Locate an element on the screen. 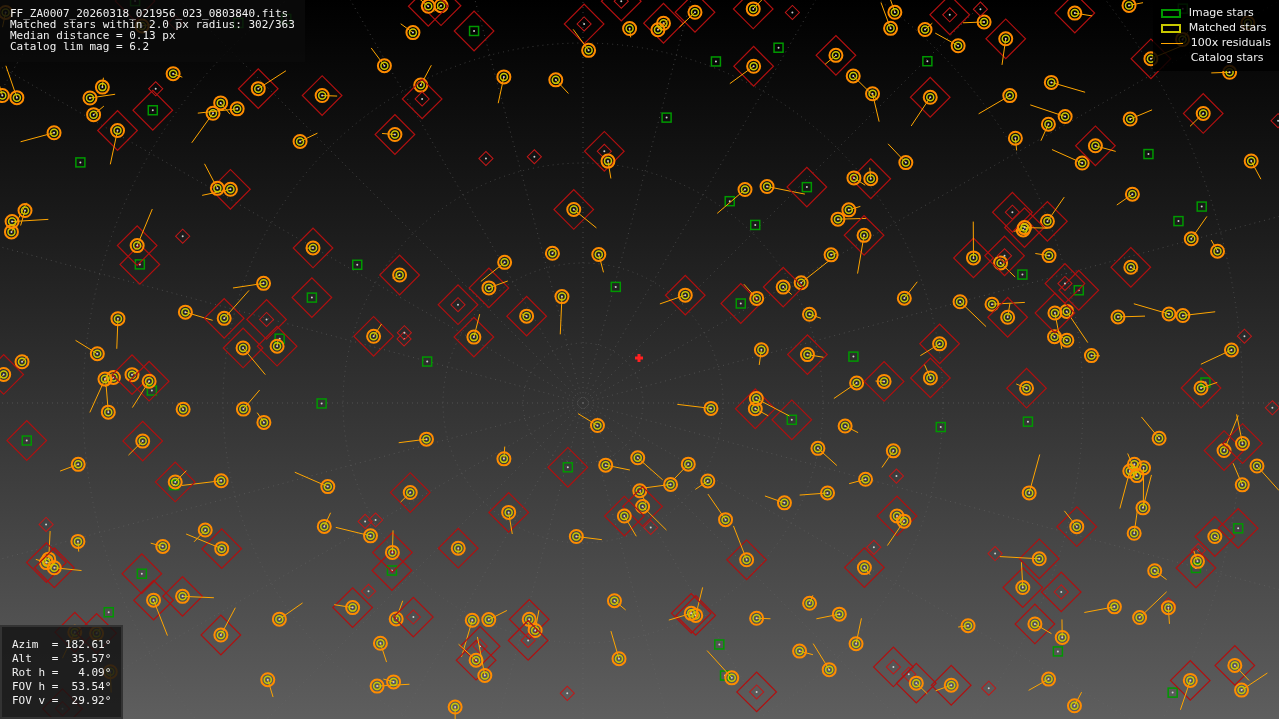  pointing-text: Alt = 35.57° is located at coordinates (62, 659).